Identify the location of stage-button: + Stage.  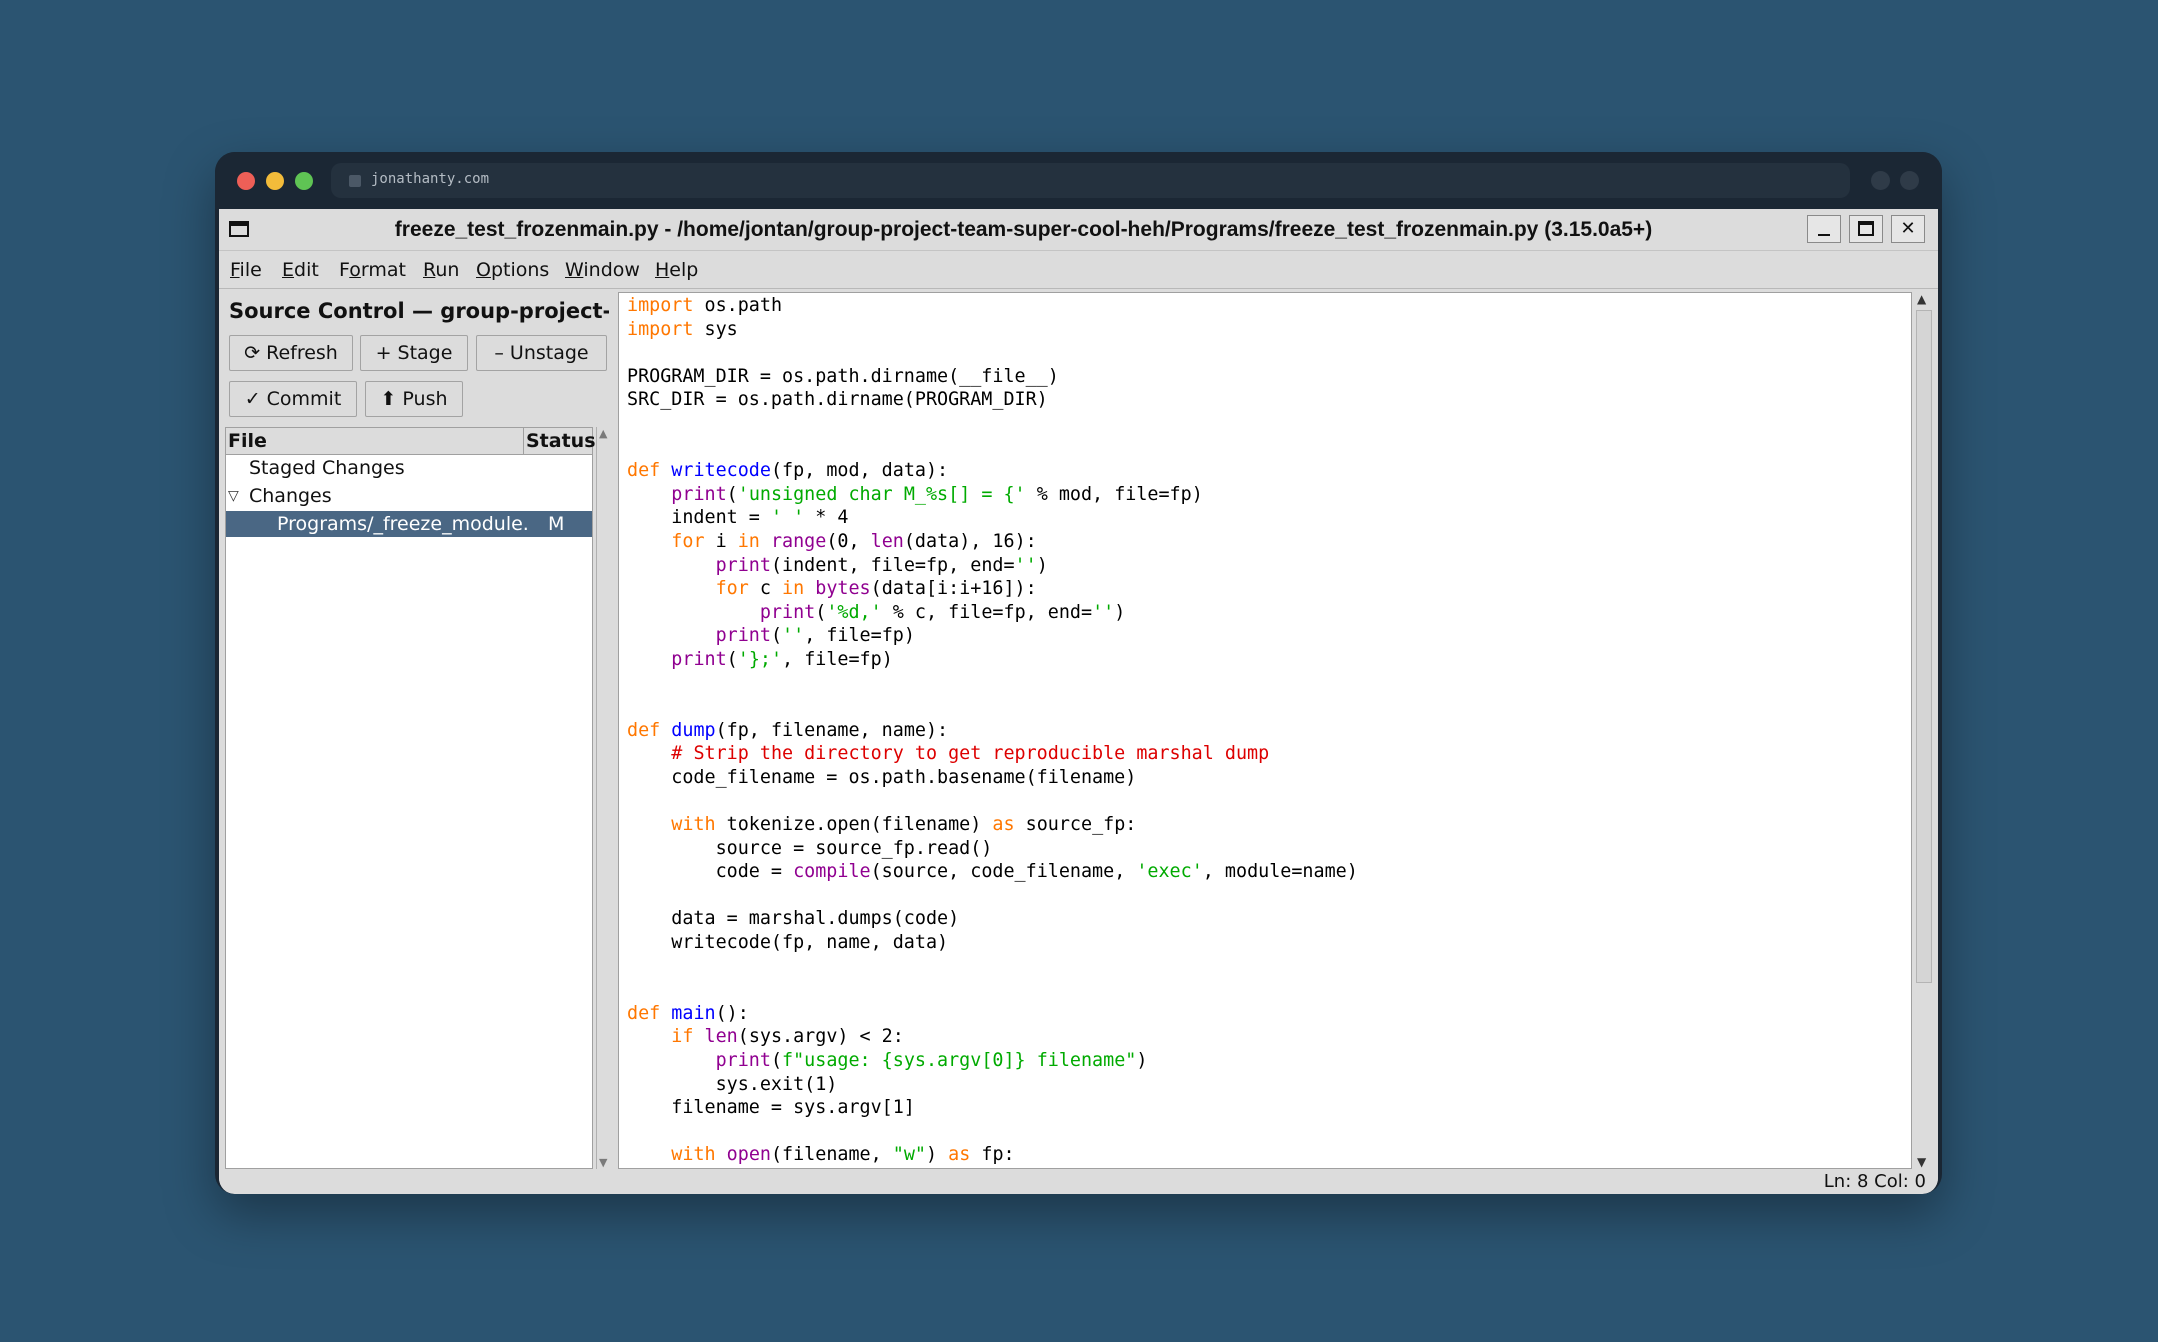
(414, 353).